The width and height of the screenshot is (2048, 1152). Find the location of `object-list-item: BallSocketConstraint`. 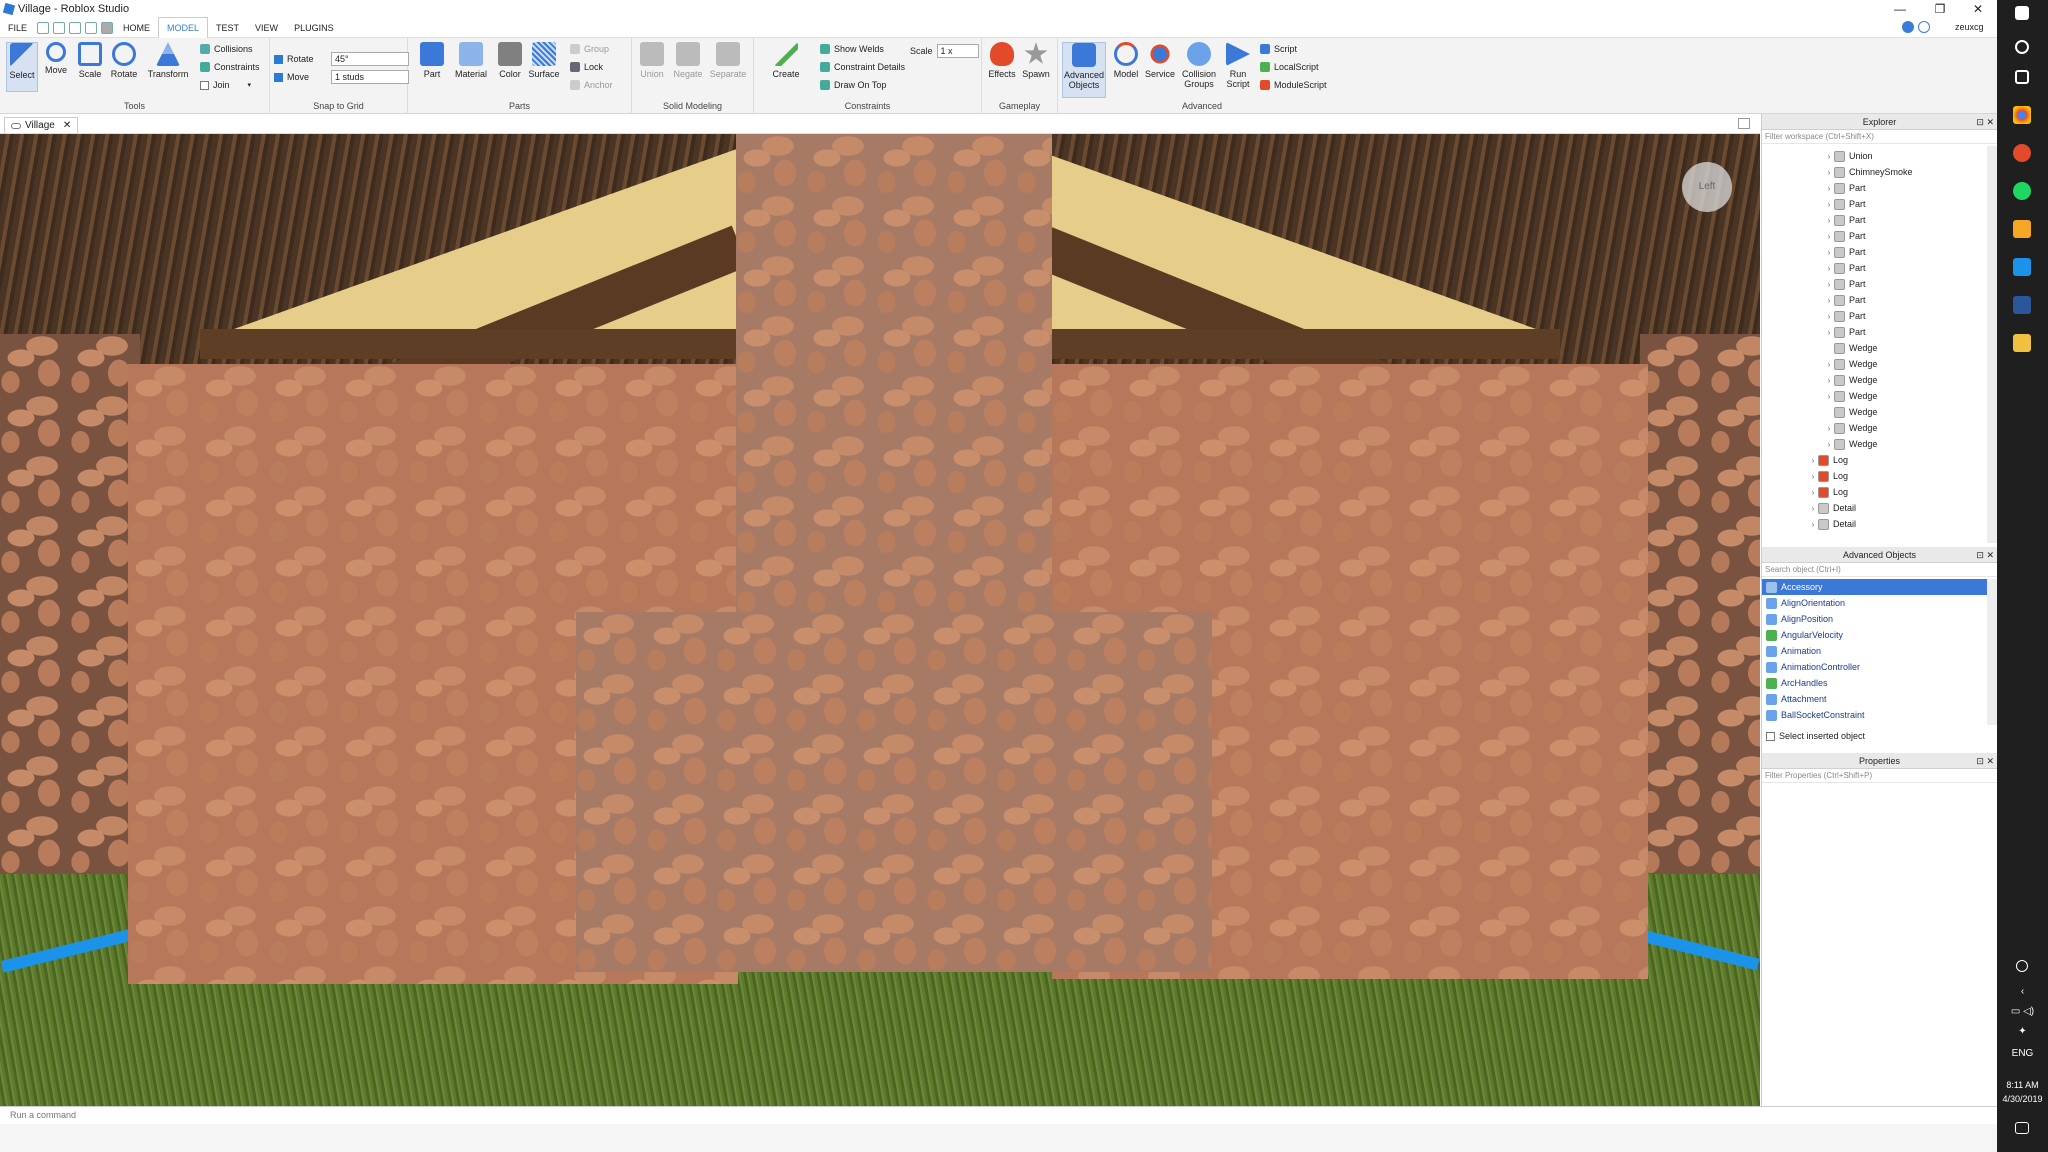

object-list-item: BallSocketConstraint is located at coordinates (1879, 715).